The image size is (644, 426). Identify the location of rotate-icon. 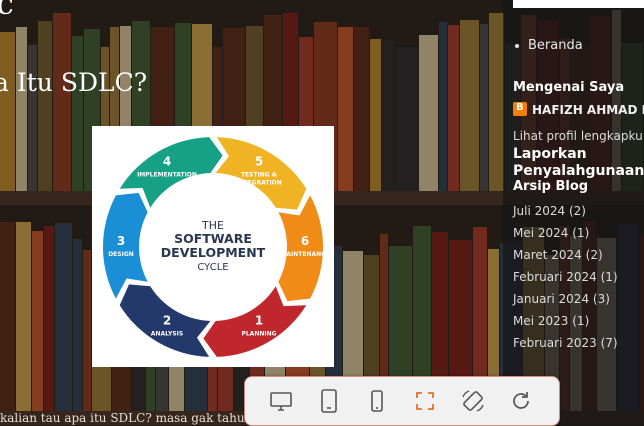
(473, 401).